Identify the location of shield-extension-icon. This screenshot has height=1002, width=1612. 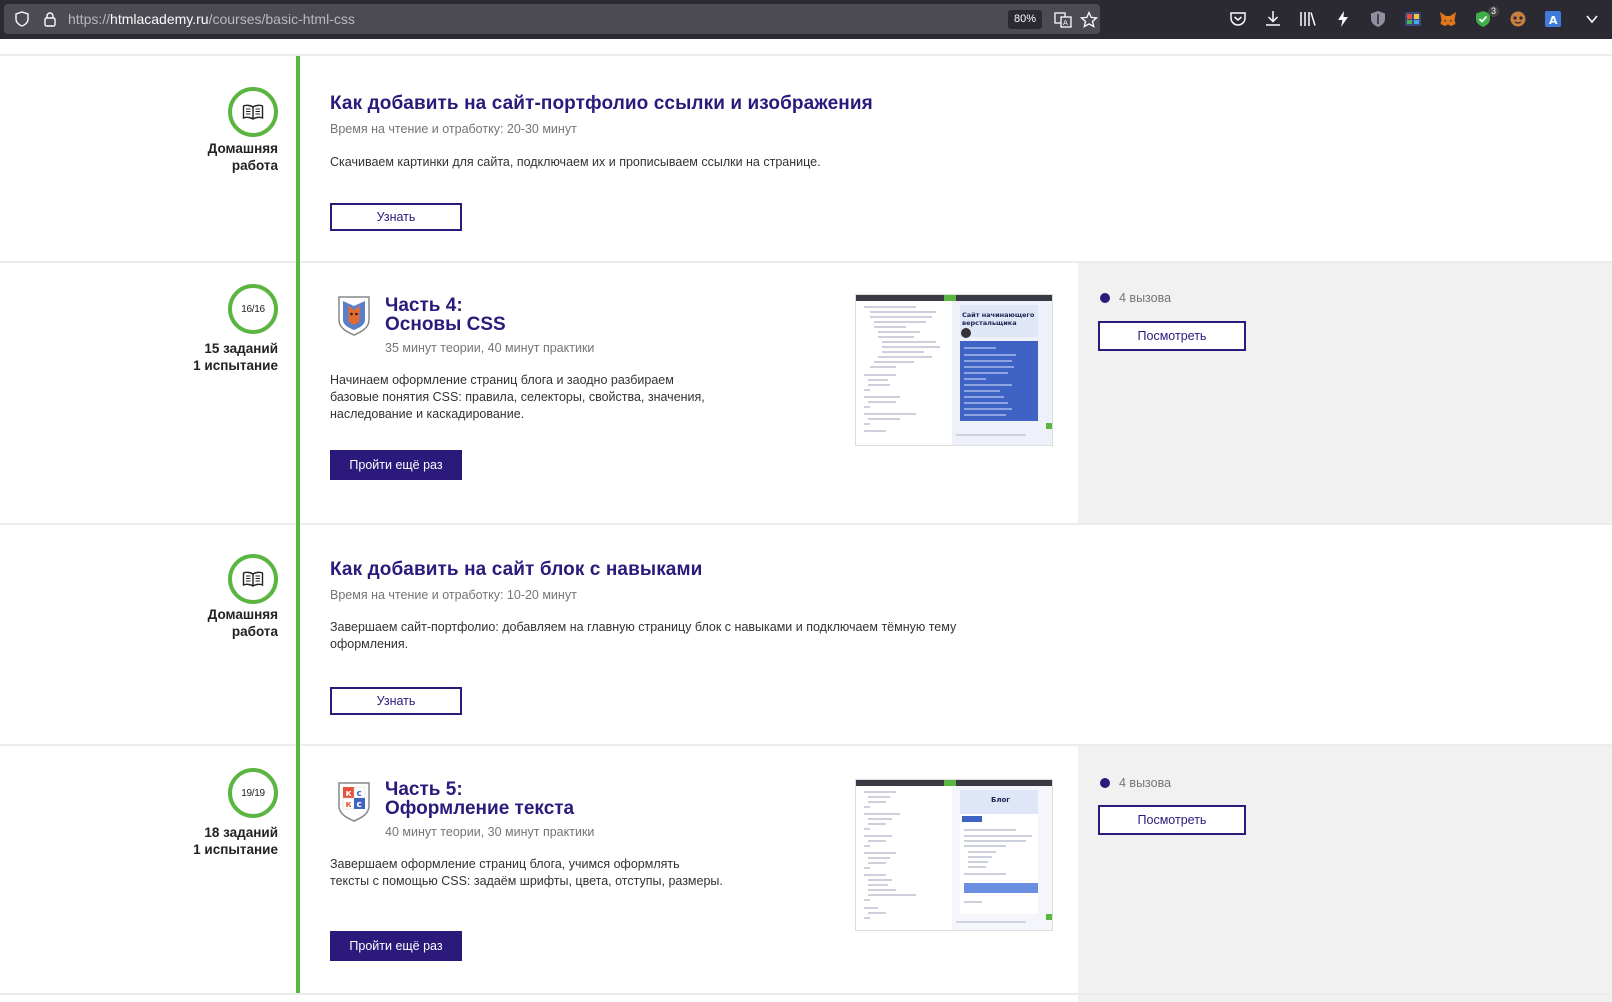
(1378, 19).